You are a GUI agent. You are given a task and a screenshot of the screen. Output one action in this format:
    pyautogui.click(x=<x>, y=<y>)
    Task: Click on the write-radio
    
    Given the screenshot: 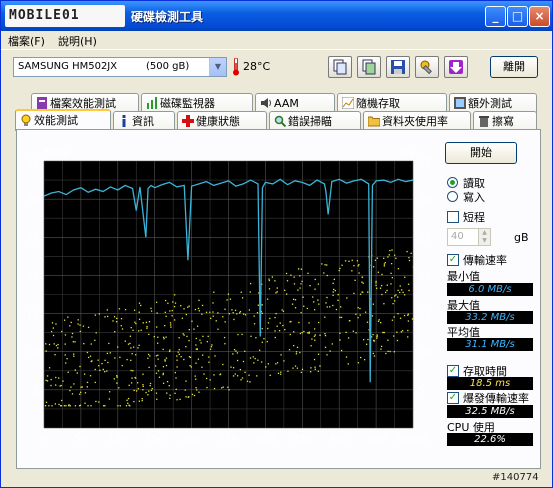 What is the action you would take?
    pyautogui.click(x=452, y=196)
    